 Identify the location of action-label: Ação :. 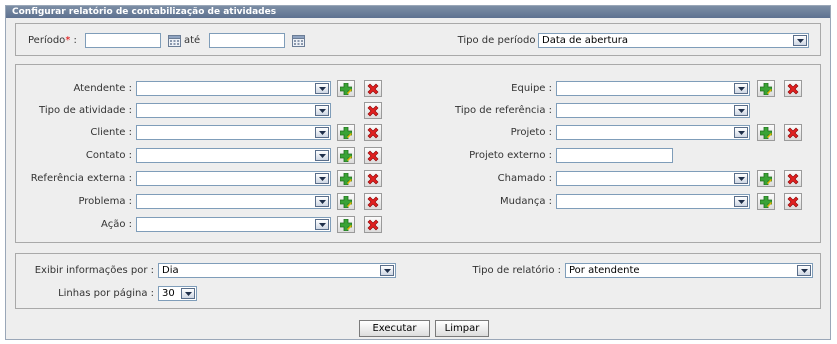
(116, 224).